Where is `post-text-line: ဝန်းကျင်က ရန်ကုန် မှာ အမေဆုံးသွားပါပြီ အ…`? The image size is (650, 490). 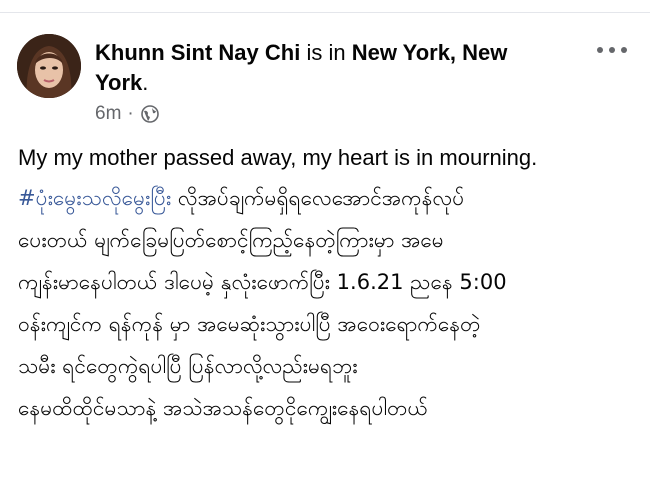 post-text-line: ဝန်းကျင်က ရန်ကုန် မှာ အမေဆုံးသွားပါပြီ အ… is located at coordinates (249, 324).